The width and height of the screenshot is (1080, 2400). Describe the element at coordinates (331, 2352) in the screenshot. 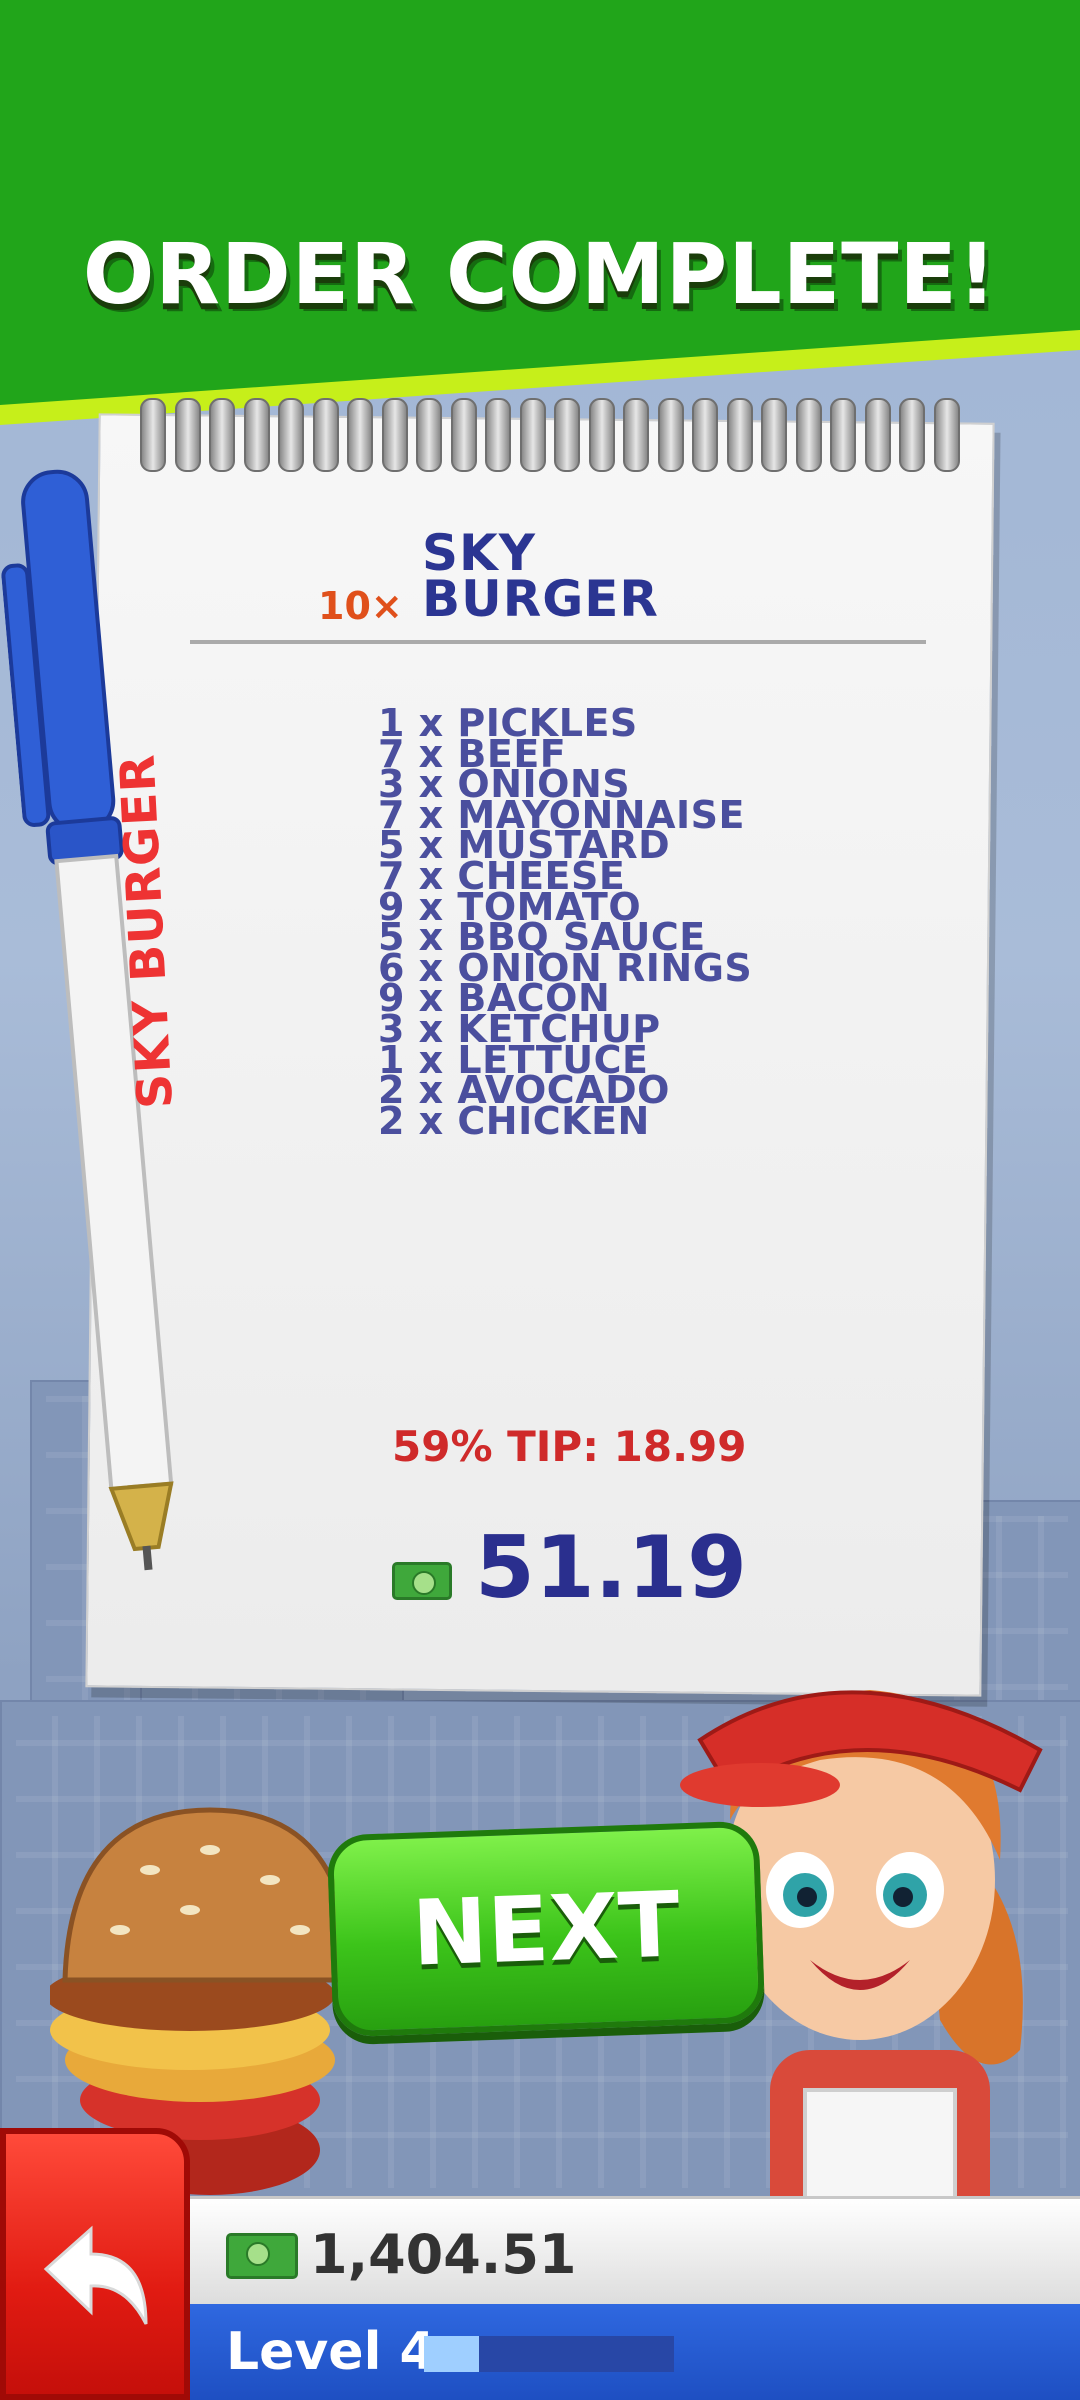

I see `level-label: Level 4` at that location.